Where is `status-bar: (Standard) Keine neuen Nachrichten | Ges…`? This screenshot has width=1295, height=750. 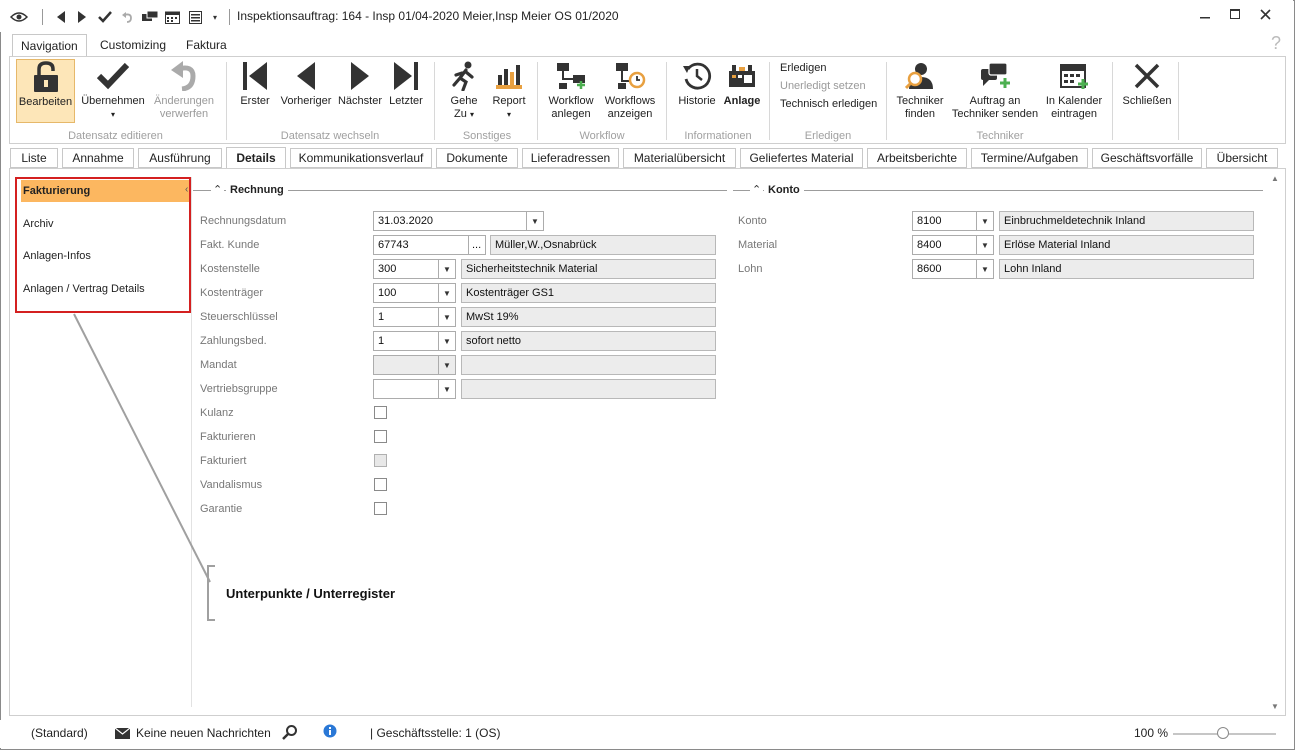
status-bar: (Standard) Keine neuen Nachrichten | Ges… is located at coordinates (646, 734).